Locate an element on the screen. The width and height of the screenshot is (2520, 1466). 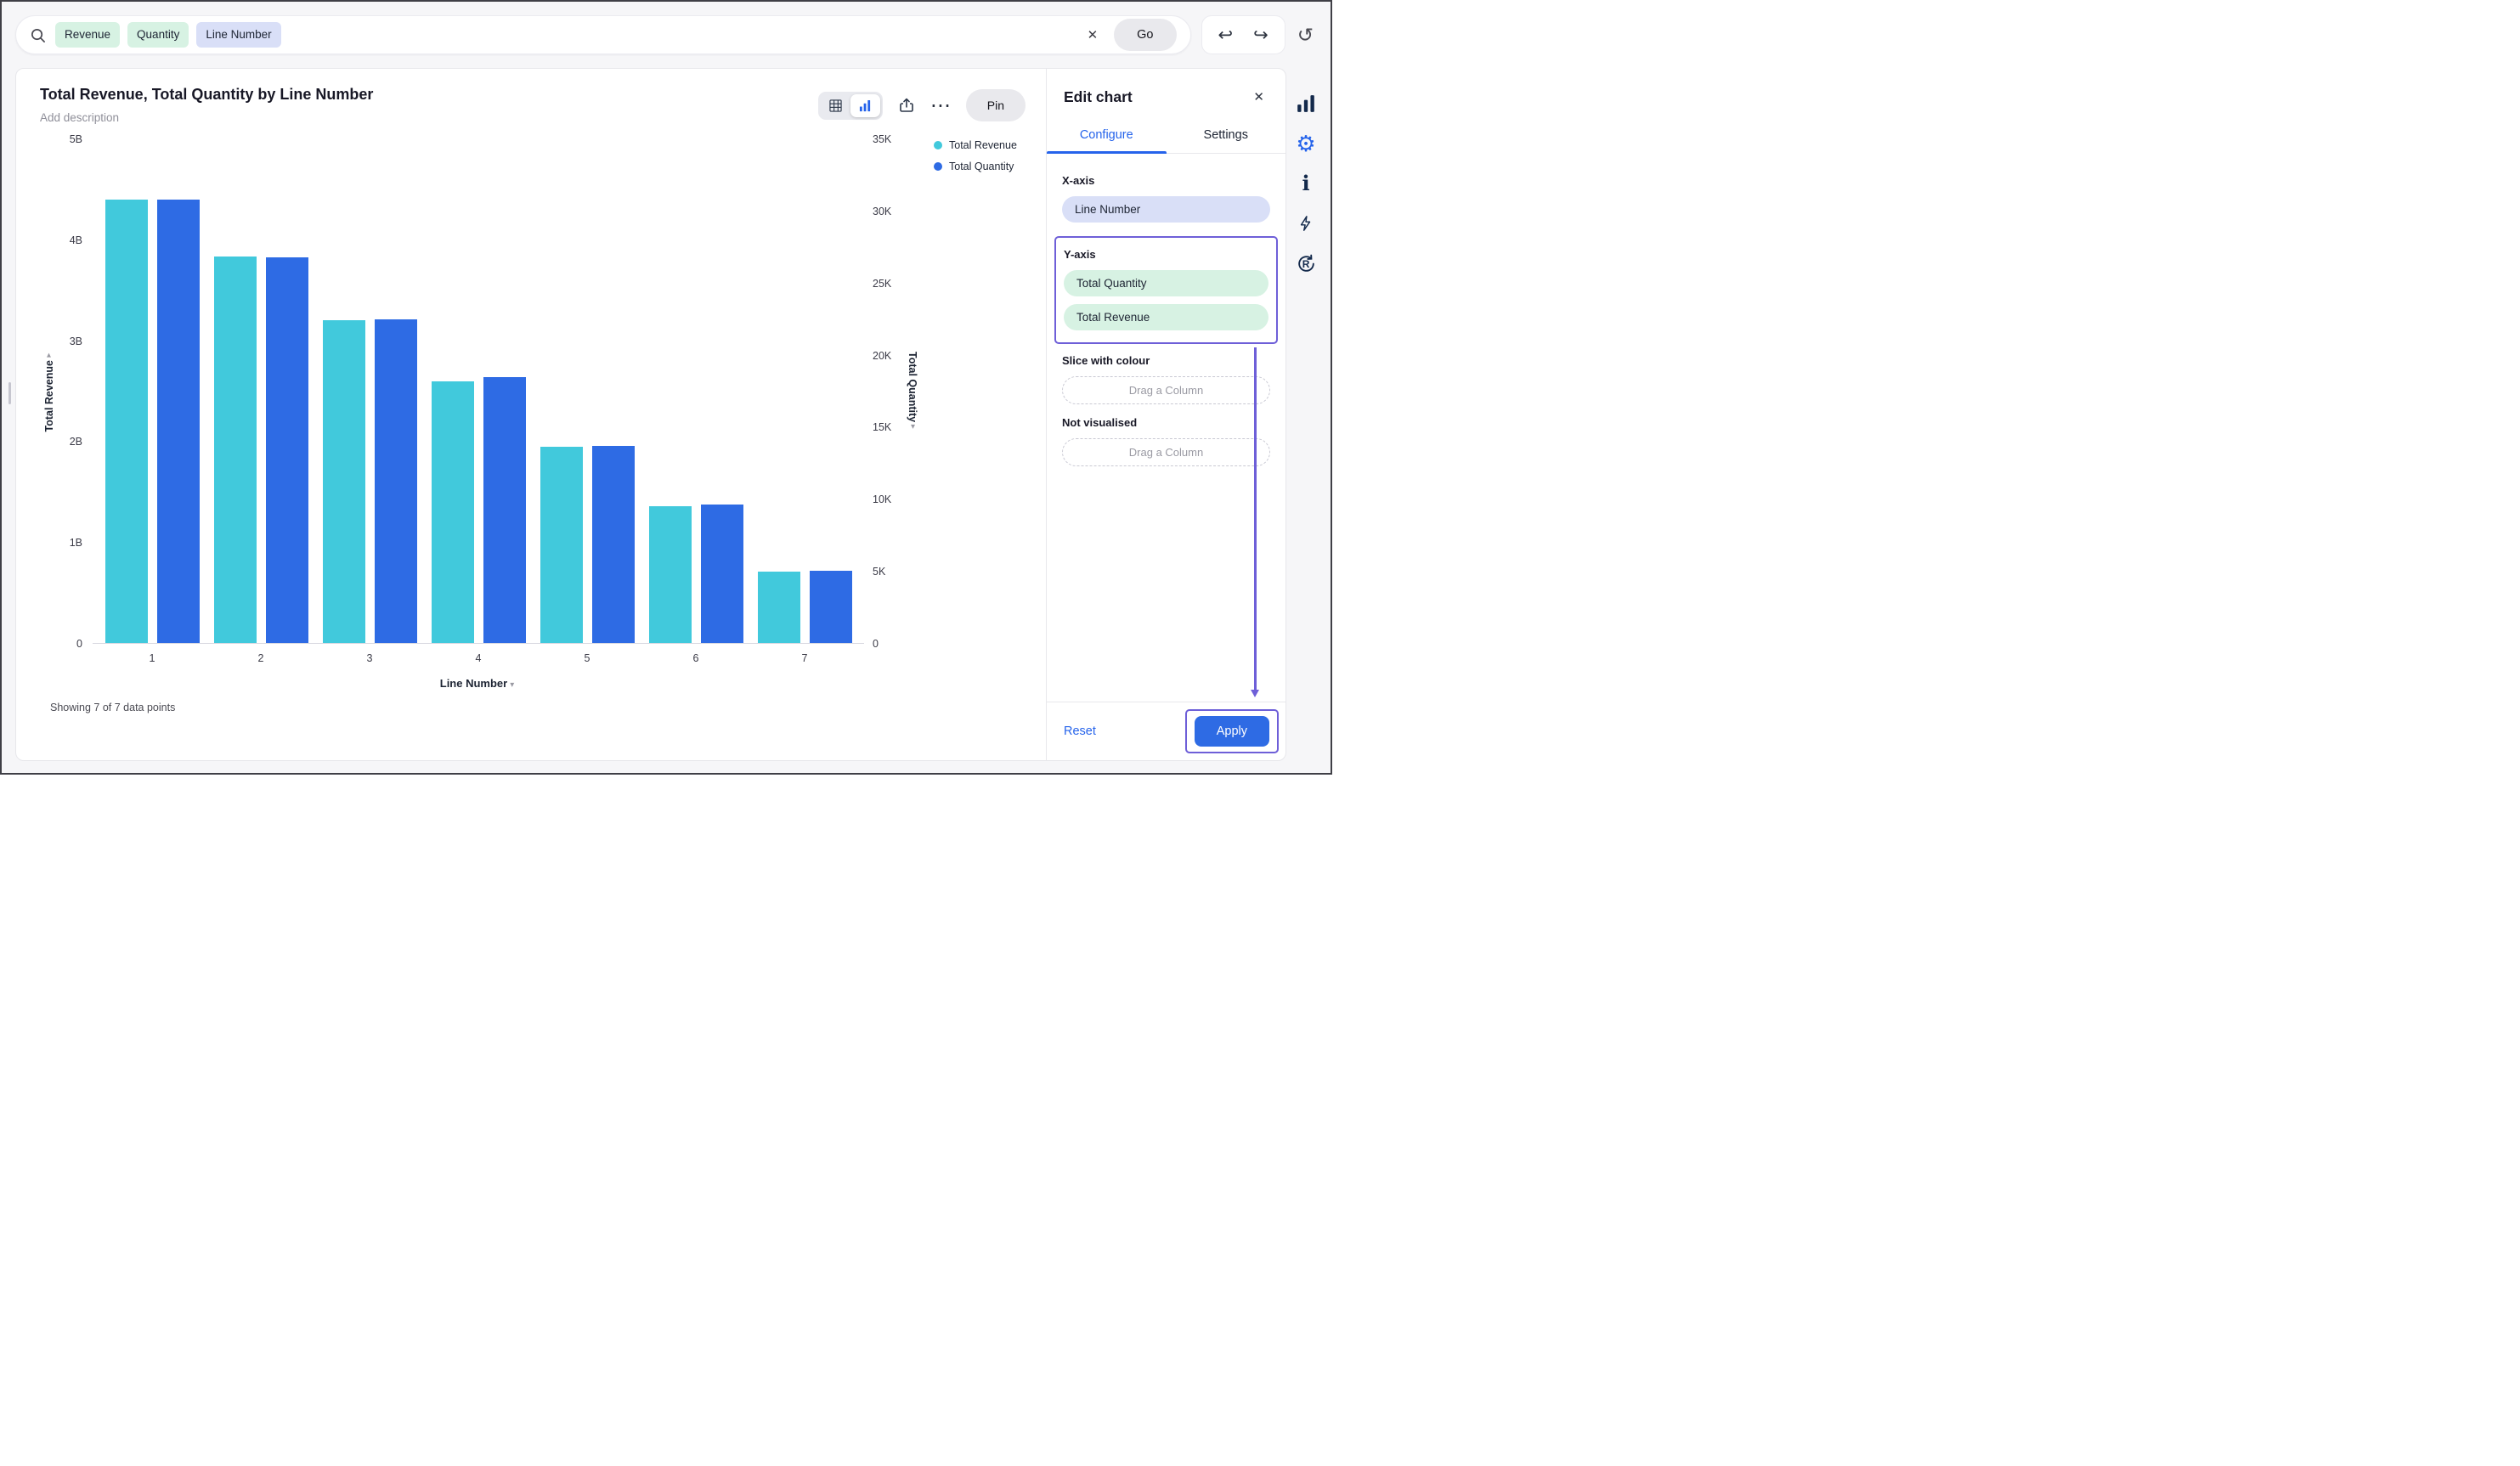
right-toolbar: ⚙ i R is located at coordinates (1306, 183).